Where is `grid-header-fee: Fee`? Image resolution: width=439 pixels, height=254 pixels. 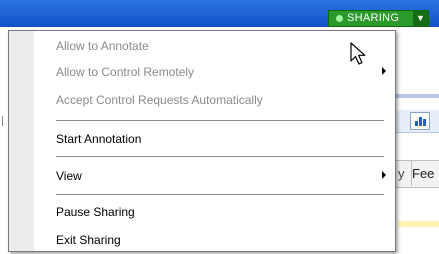
grid-header-fee: Fee is located at coordinates (423, 173).